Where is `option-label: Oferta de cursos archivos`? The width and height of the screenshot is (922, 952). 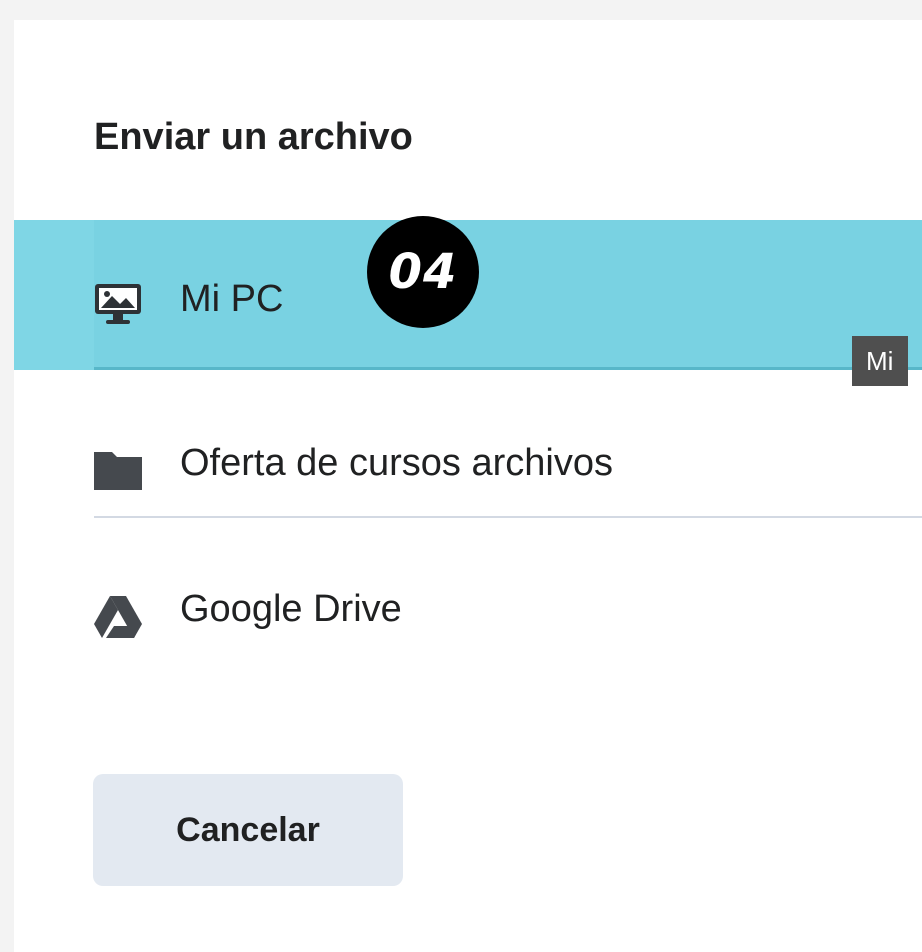
option-label: Oferta de cursos archivos is located at coordinates (396, 463).